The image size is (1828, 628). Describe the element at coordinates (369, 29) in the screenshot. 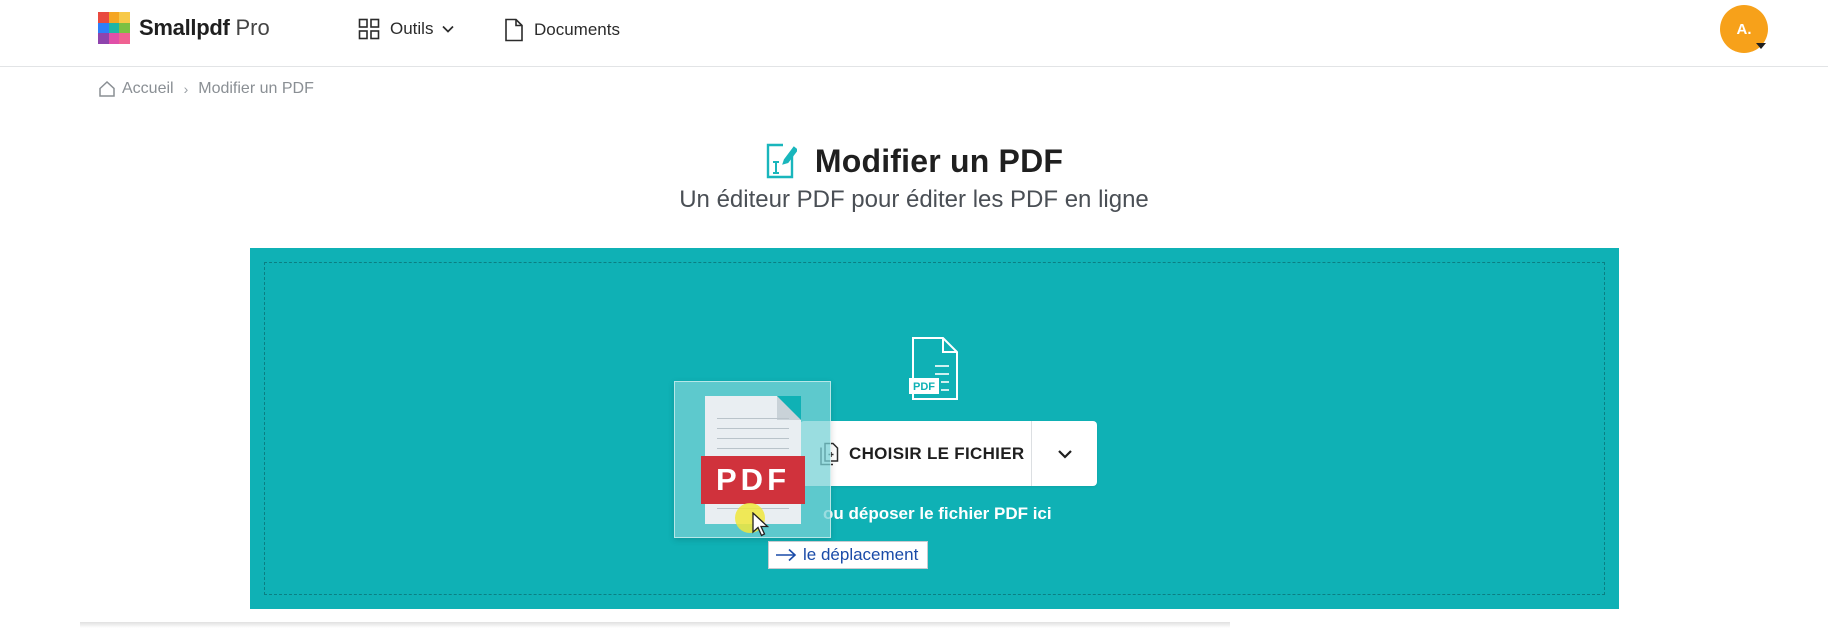

I see `grid-icon` at that location.